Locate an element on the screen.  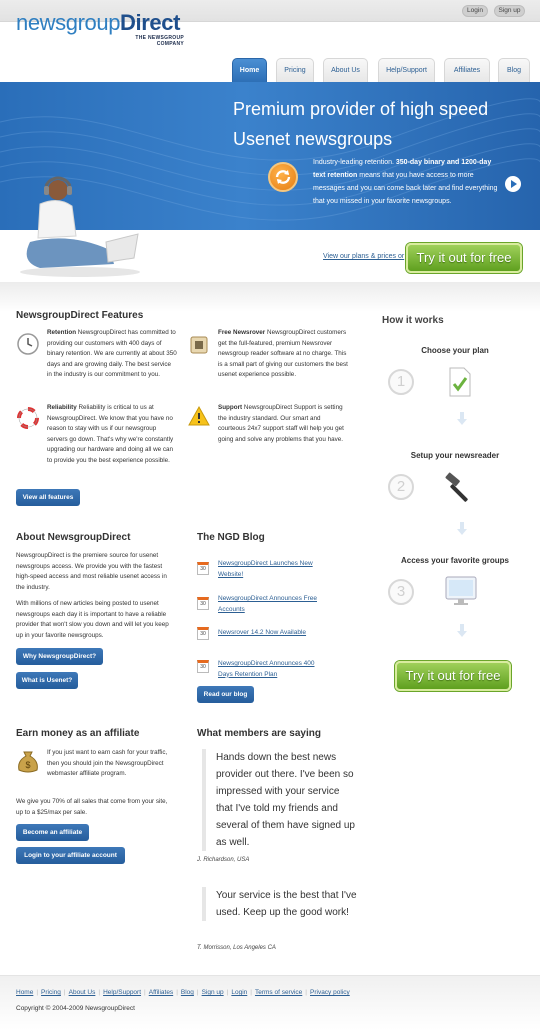
footer-link-signup: Sign up is located at coordinates (213, 992).